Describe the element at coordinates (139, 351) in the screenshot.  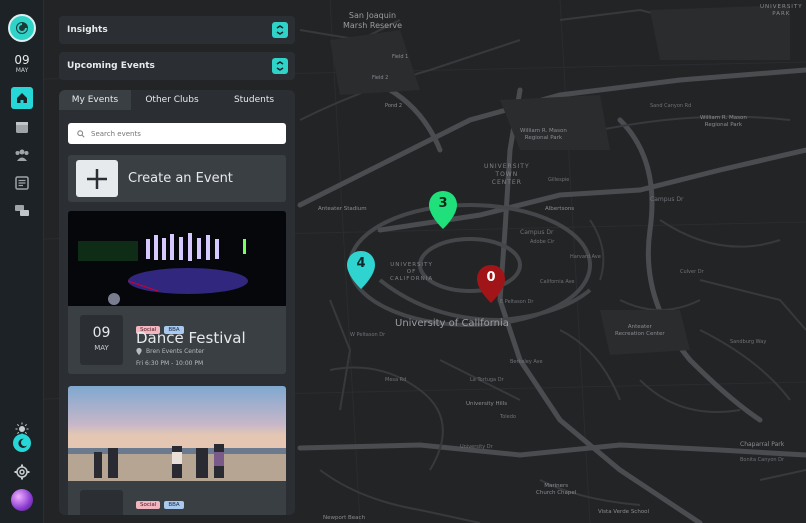
I see `location-pin-icon` at that location.